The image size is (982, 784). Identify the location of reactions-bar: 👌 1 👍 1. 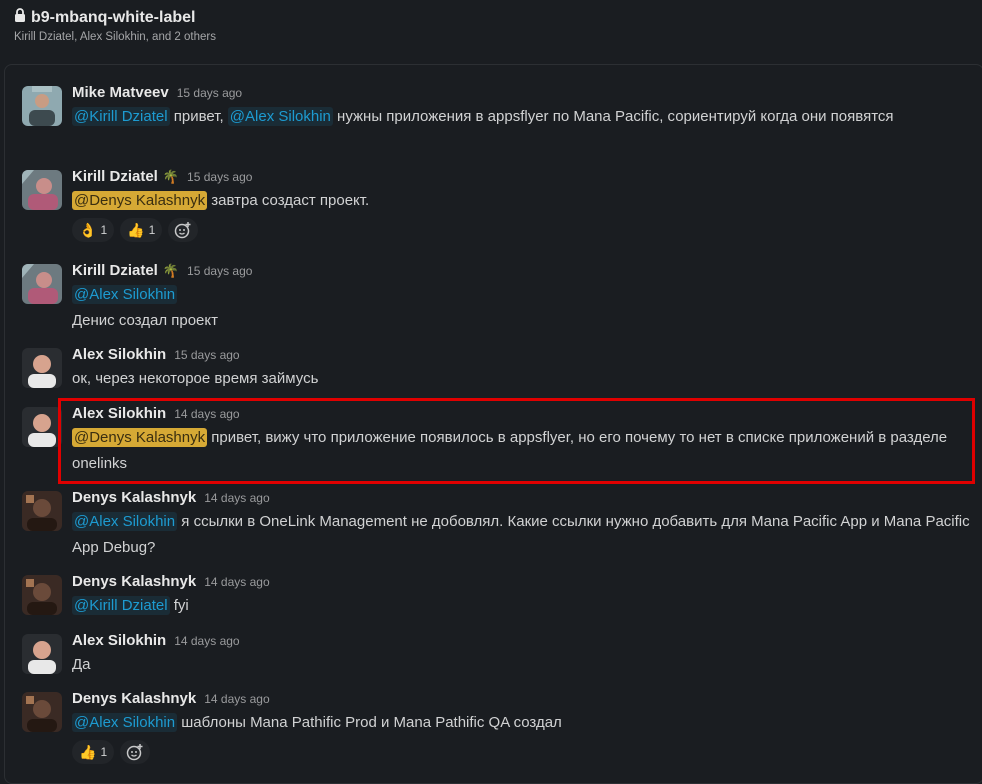
(522, 230).